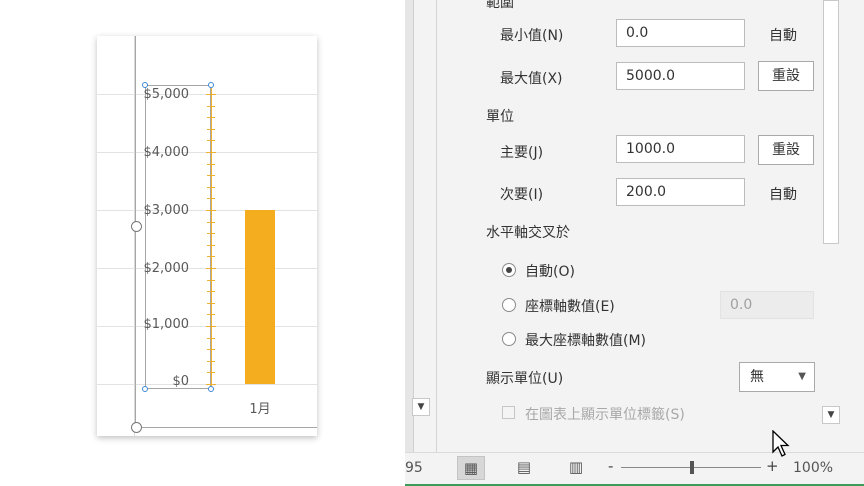 This screenshot has width=864, height=486. I want to click on show-units-checkbox, so click(508, 412).